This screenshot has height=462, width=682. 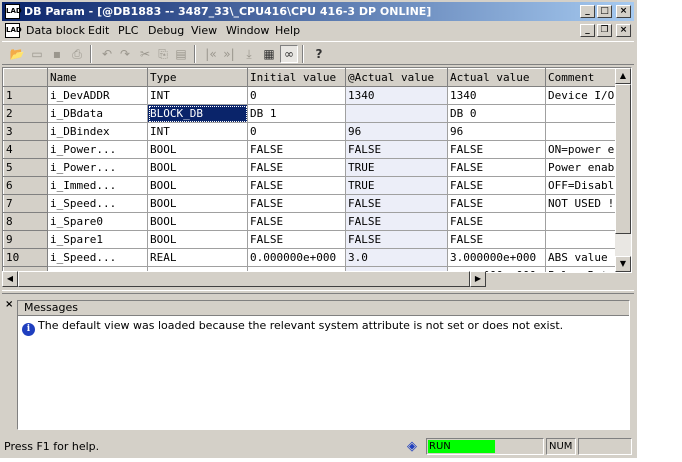 What do you see at coordinates (13, 30) in the screenshot?
I see `document-icon: LAD` at bounding box center [13, 30].